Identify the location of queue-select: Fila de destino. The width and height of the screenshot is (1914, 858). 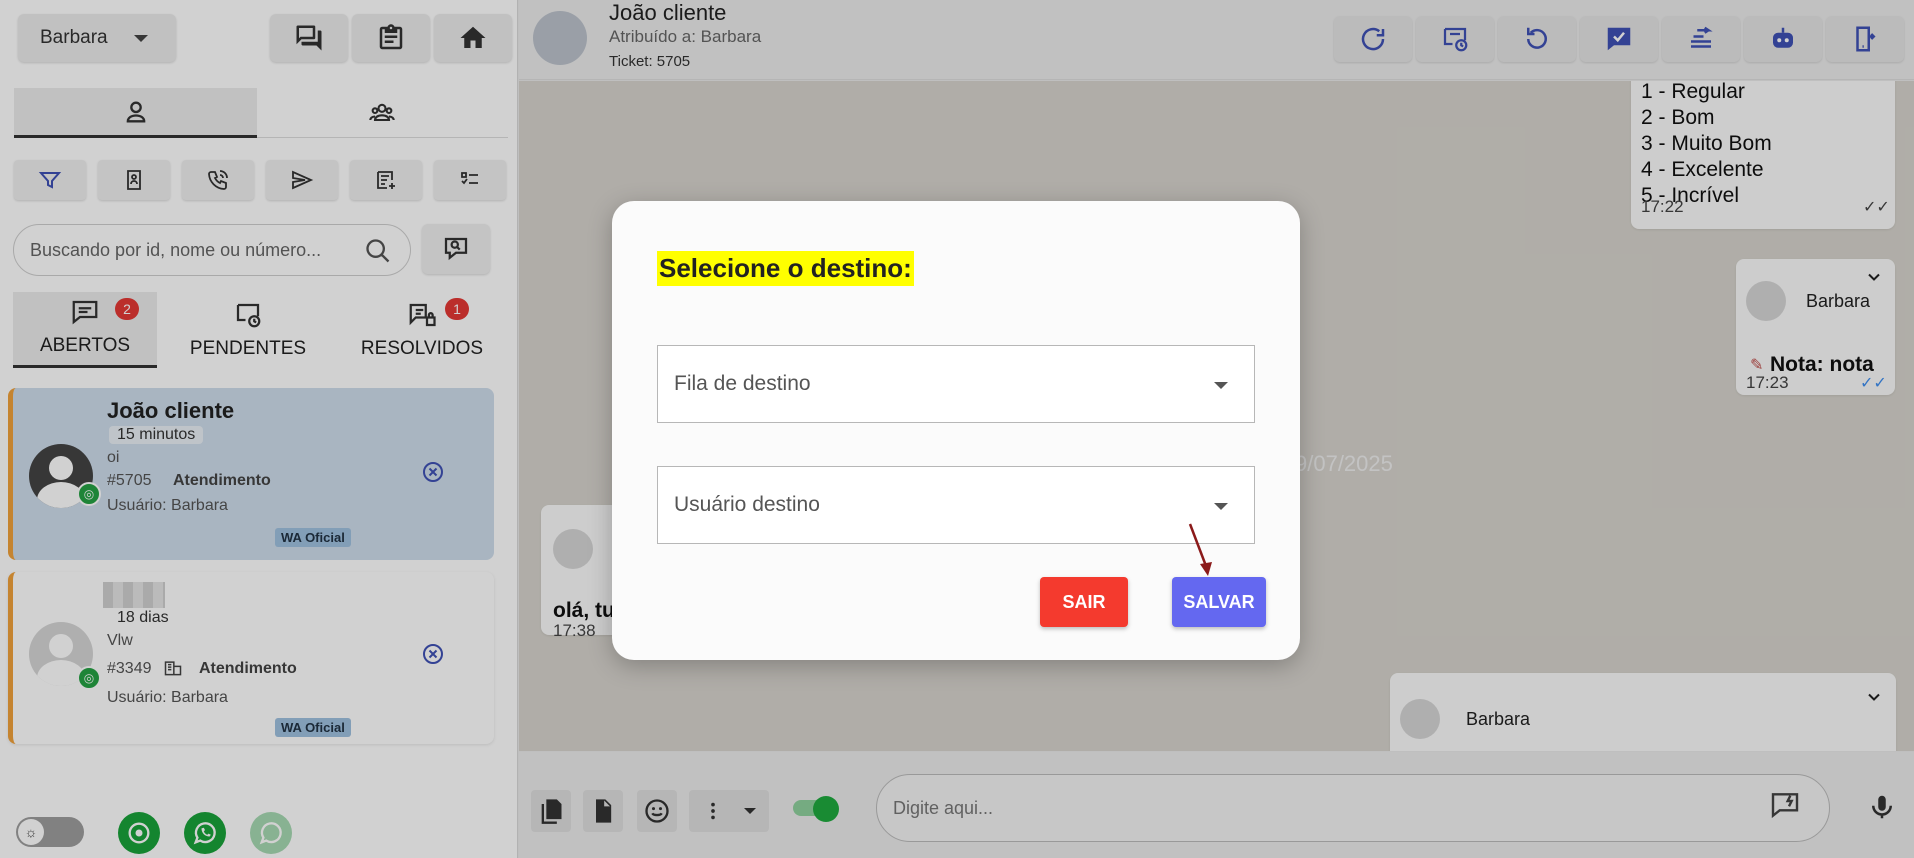
(956, 384).